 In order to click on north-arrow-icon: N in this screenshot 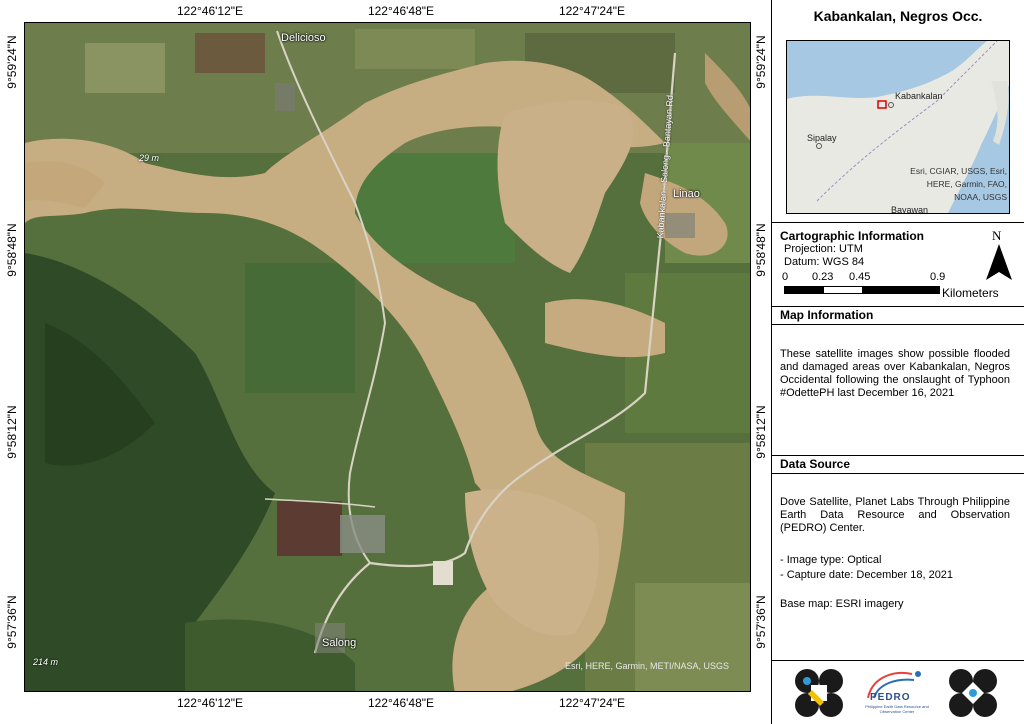, I will do `click(999, 256)`.